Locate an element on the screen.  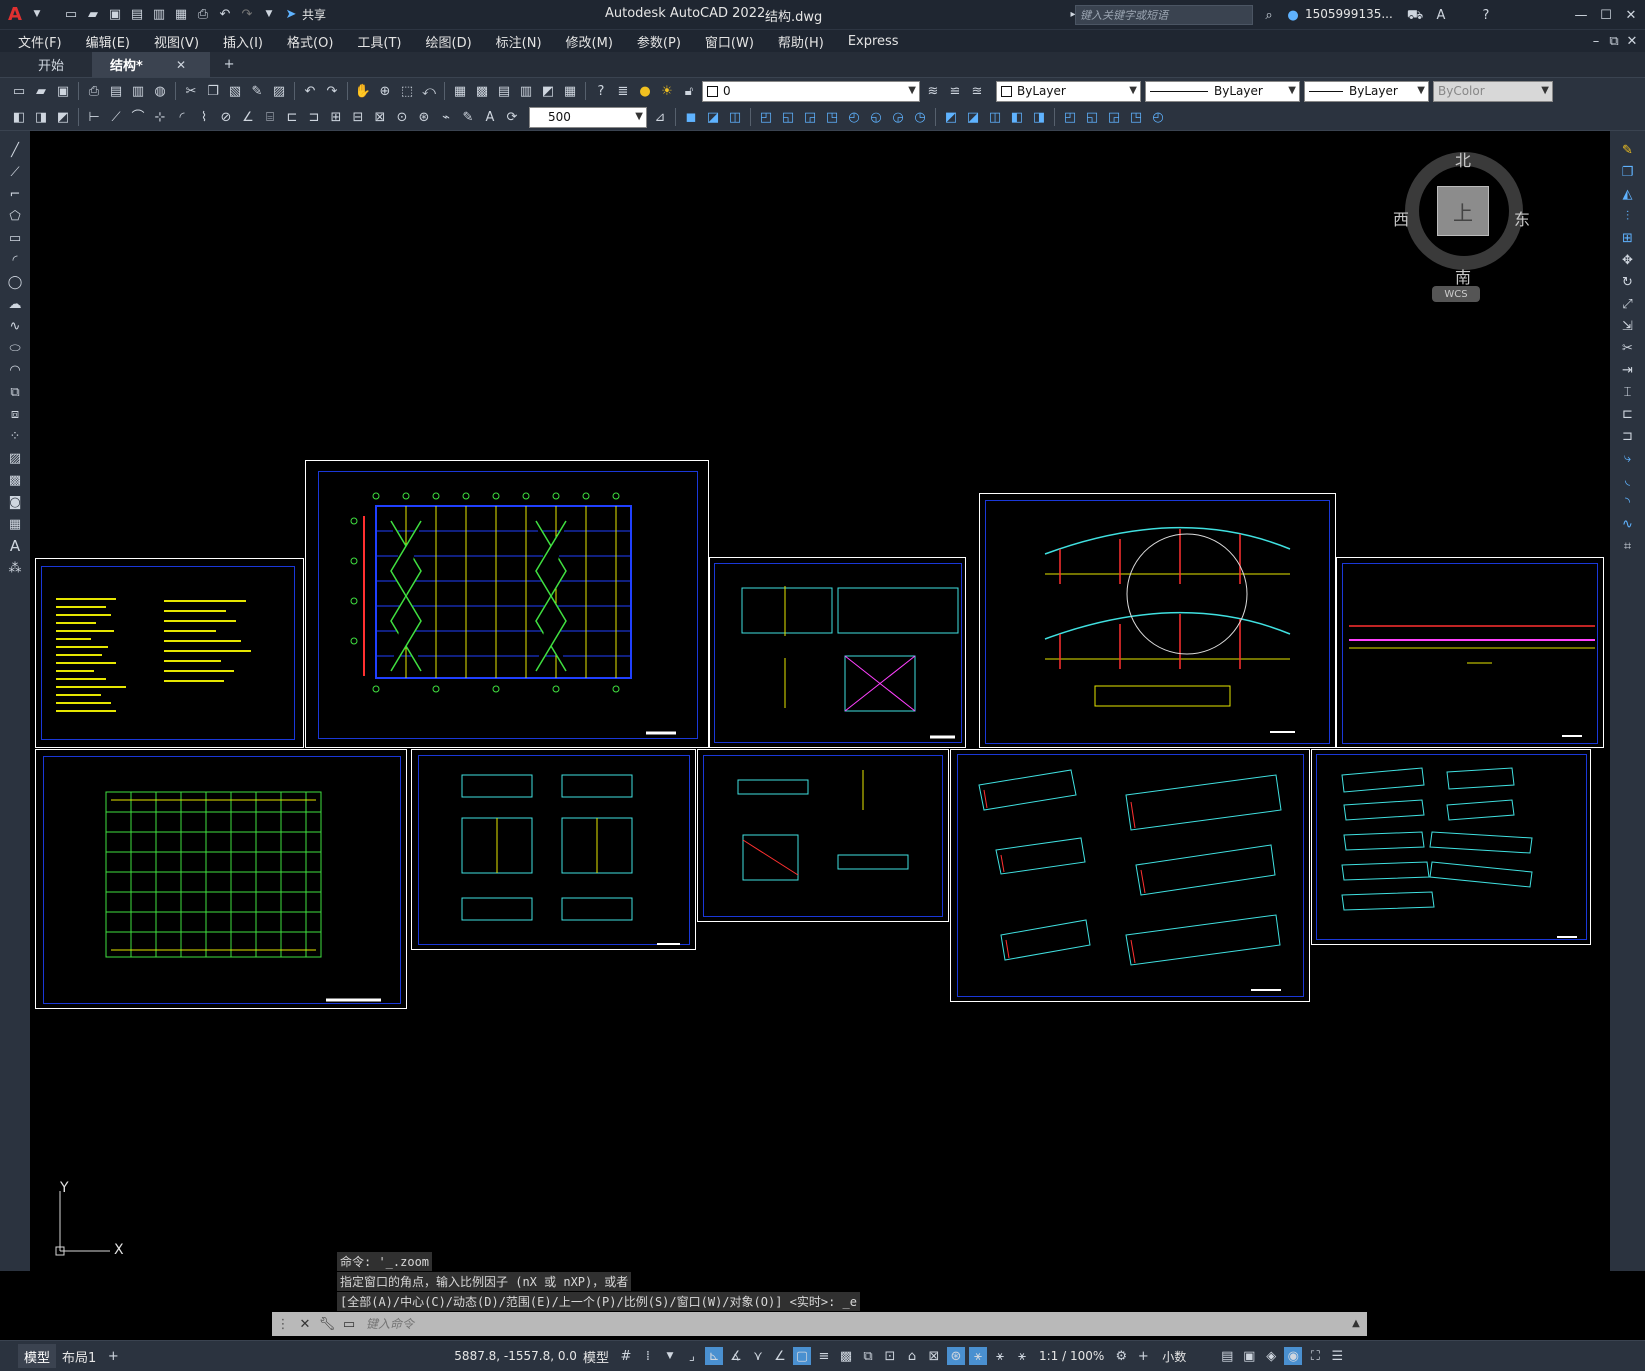
region-icon: ◙ is located at coordinates (15, 502).